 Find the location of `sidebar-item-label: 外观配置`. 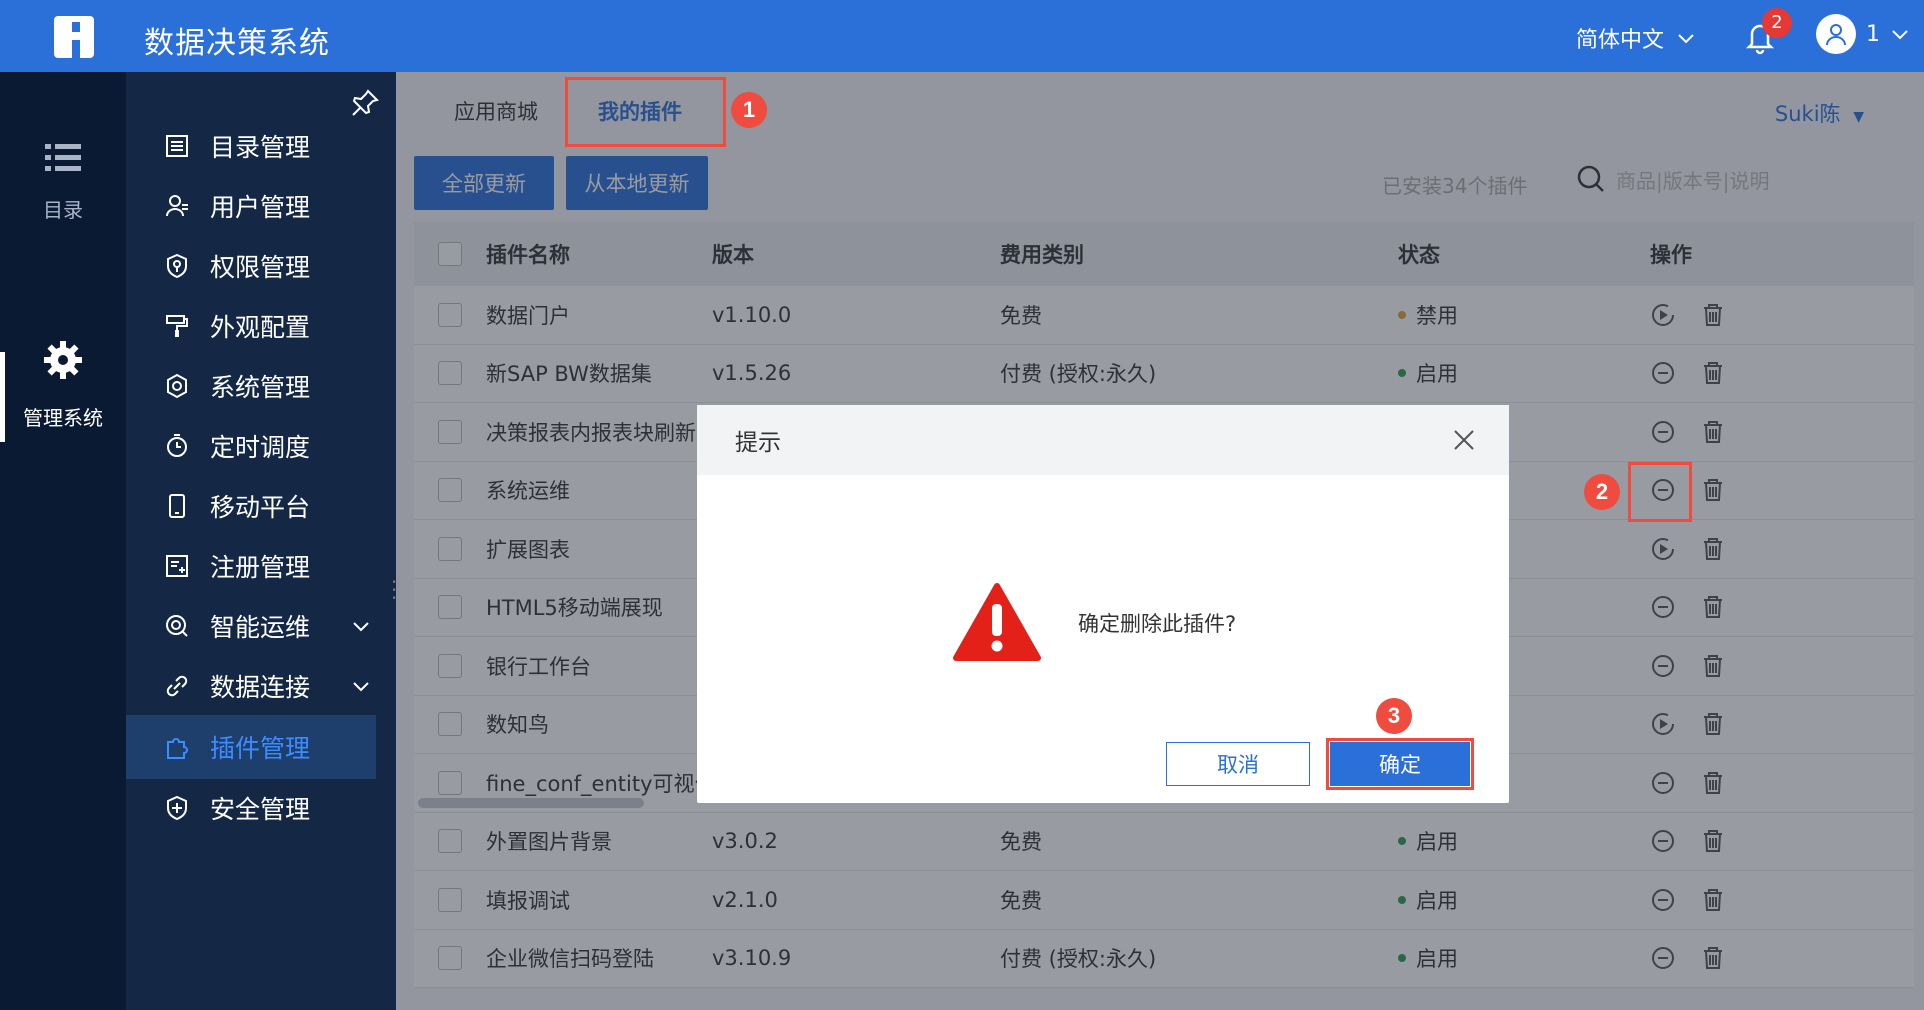

sidebar-item-label: 外观配置 is located at coordinates (260, 327).